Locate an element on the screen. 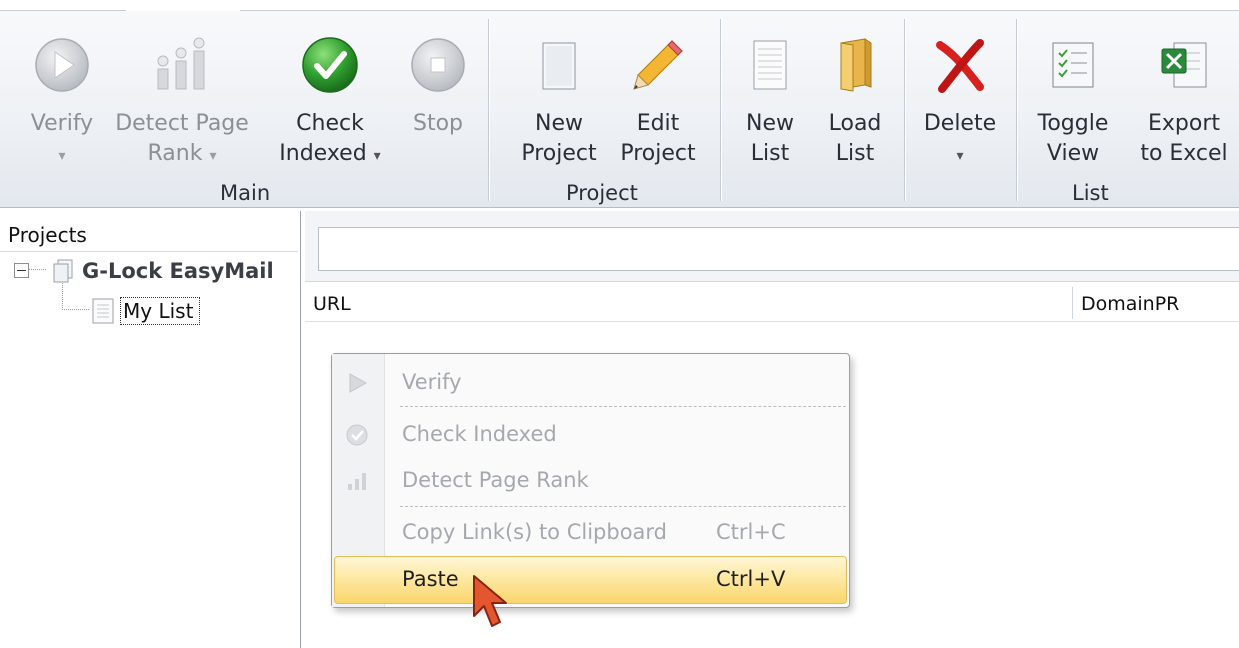 The width and height of the screenshot is (1239, 648). menu-item-label: Detect Page Rank is located at coordinates (495, 480).